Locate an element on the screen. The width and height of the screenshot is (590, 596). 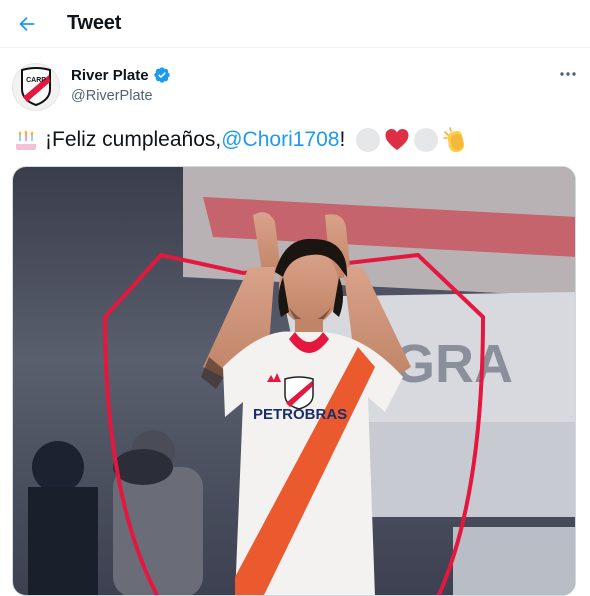
mention-link: @Chori1708 is located at coordinates (280, 140).